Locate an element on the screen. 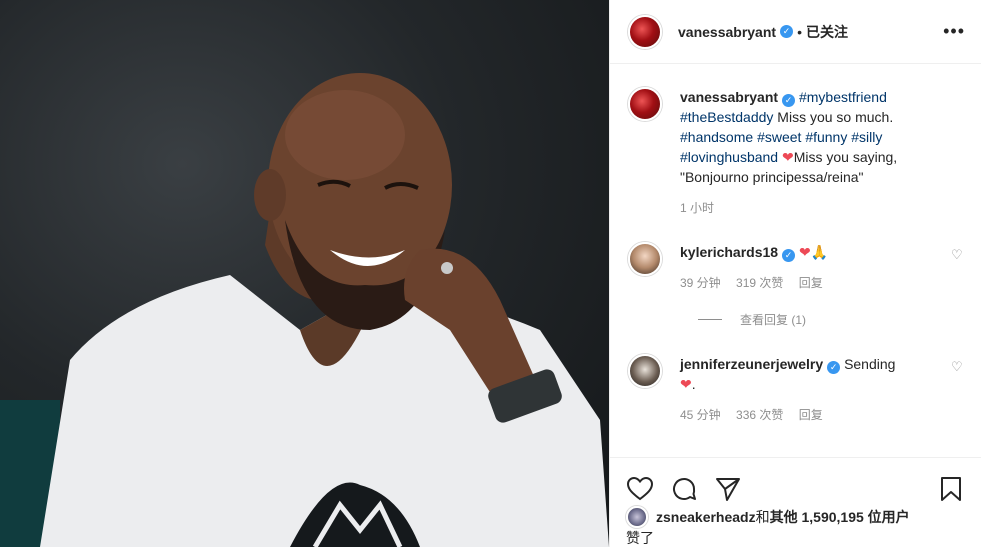 This screenshot has width=981, height=547. hashtag-link: #theBestdaddy is located at coordinates (726, 117).